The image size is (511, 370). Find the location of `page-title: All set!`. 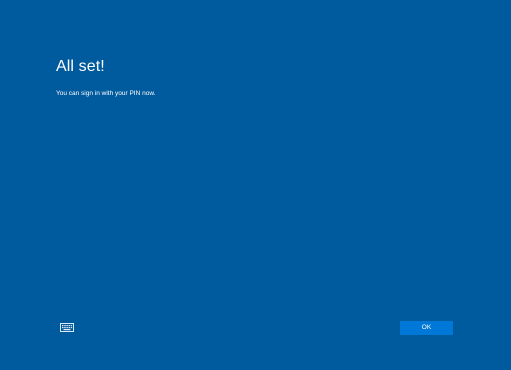

page-title: All set! is located at coordinates (80, 66).